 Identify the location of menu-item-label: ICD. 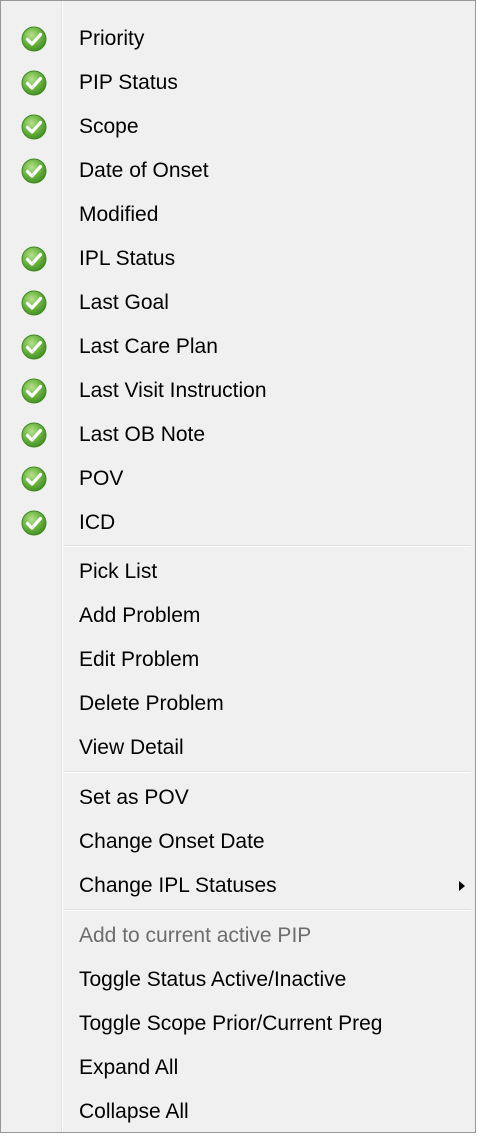
(97, 522).